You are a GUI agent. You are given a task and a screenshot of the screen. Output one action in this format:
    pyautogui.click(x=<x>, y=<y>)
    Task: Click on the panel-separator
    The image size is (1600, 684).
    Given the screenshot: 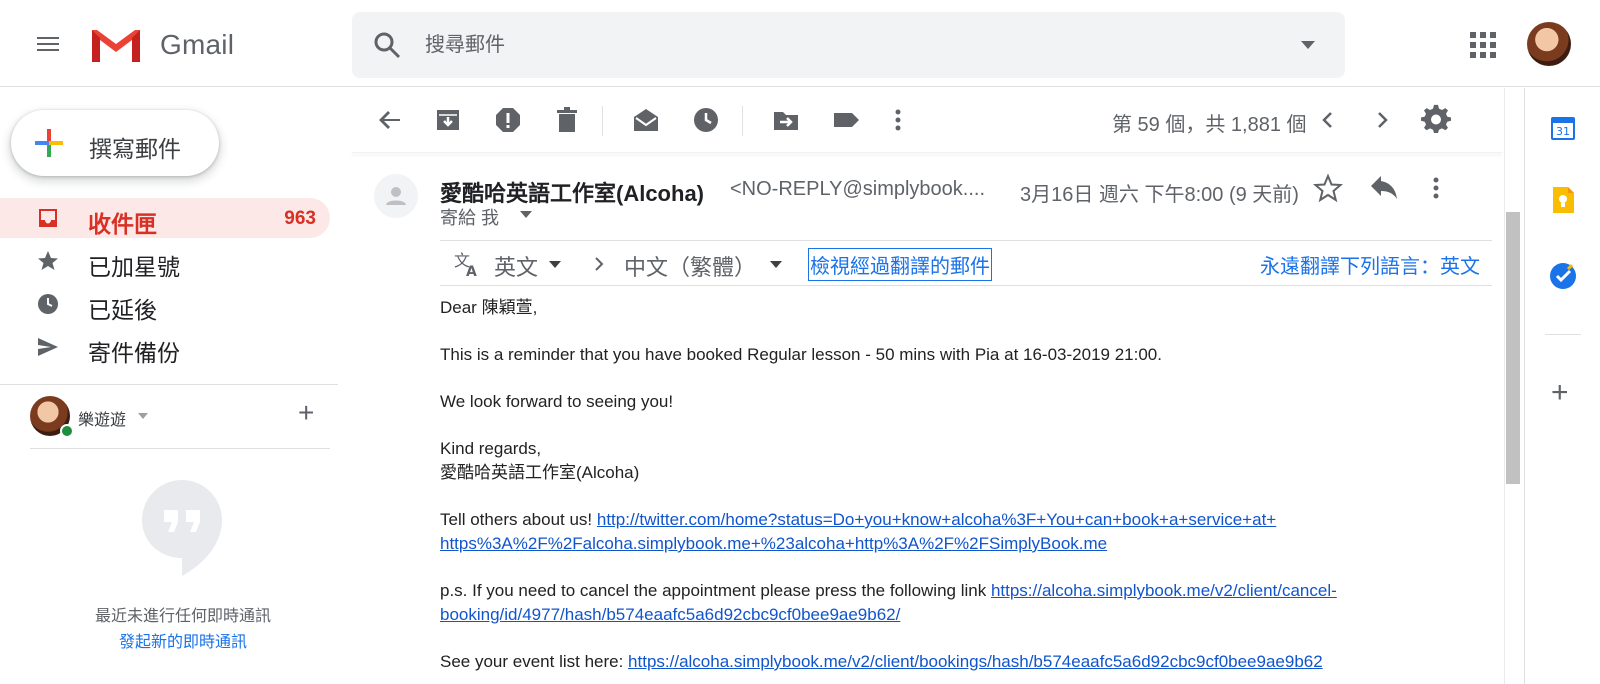 What is the action you would take?
    pyautogui.click(x=1563, y=334)
    